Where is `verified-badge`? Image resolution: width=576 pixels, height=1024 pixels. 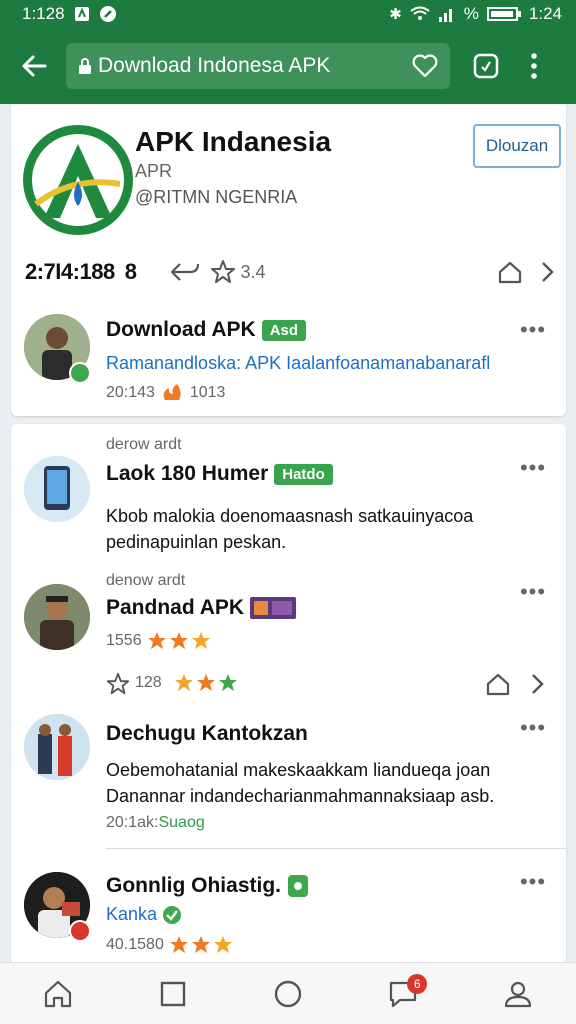 verified-badge is located at coordinates (80, 373).